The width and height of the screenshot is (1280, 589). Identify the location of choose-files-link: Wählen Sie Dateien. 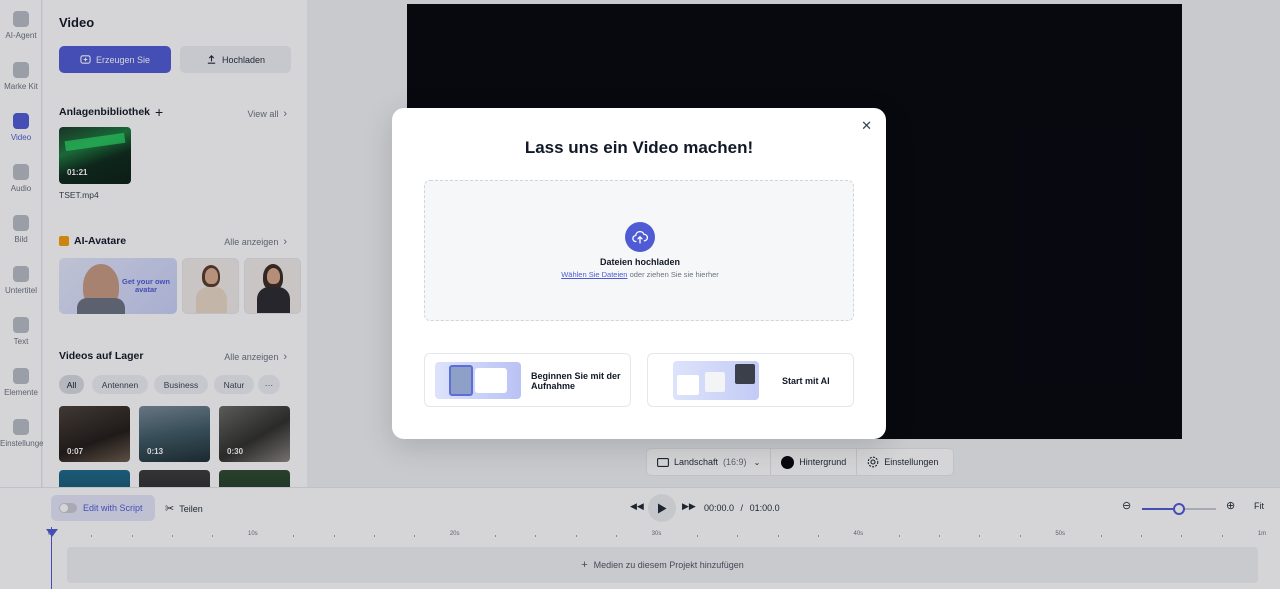
(594, 274).